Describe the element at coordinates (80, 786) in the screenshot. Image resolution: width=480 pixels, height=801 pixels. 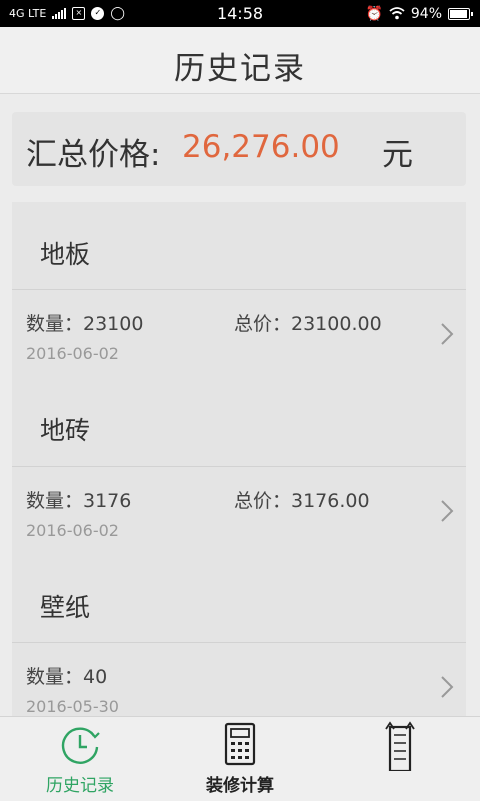
I see `tab-label: 历史记录` at that location.